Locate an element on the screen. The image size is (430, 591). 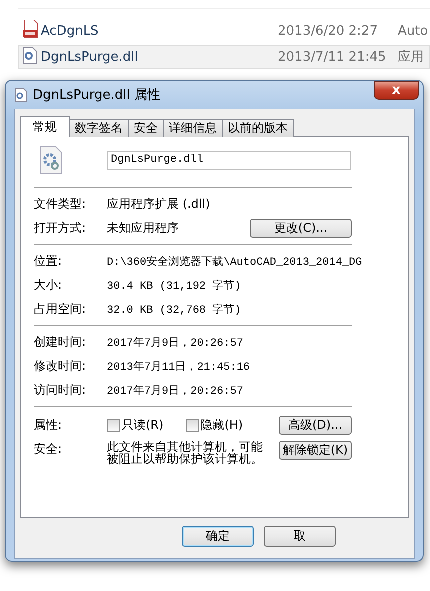
field-value: 未知应用程序 is located at coordinates (143, 228).